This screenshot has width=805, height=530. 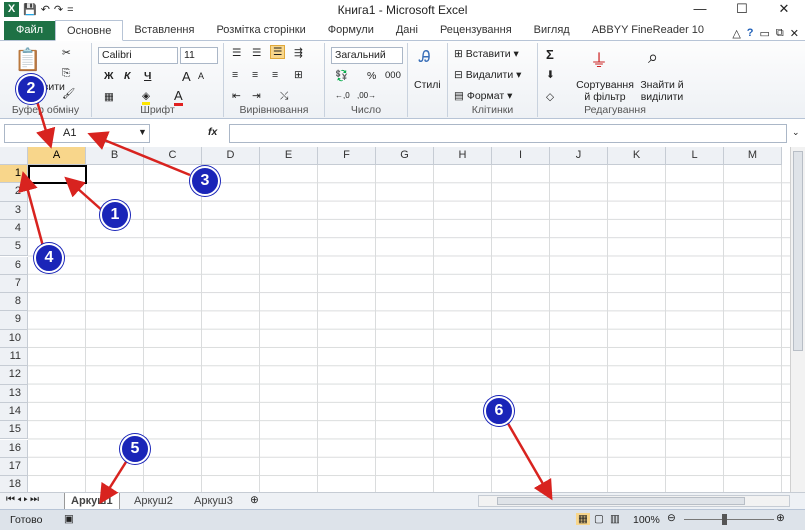 I want to click on callout-2: 2, so click(x=31, y=89).